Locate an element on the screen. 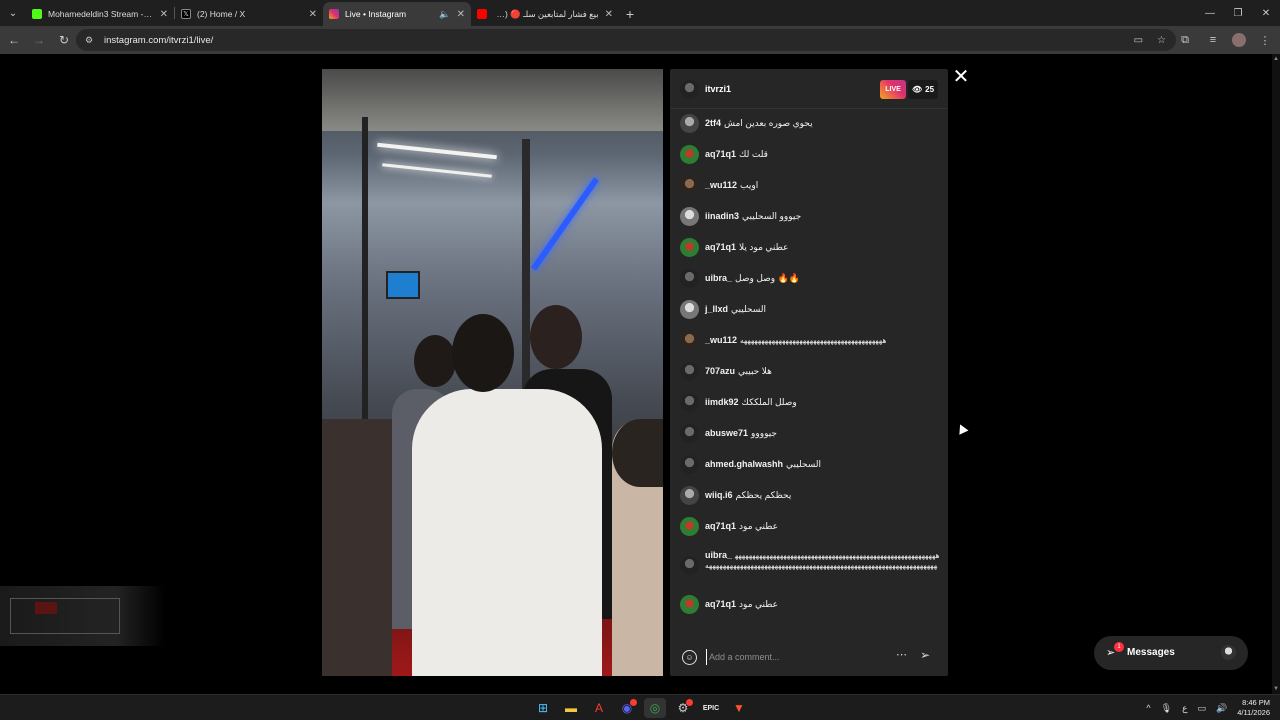  comment-username: abuswe71 is located at coordinates (726, 433).